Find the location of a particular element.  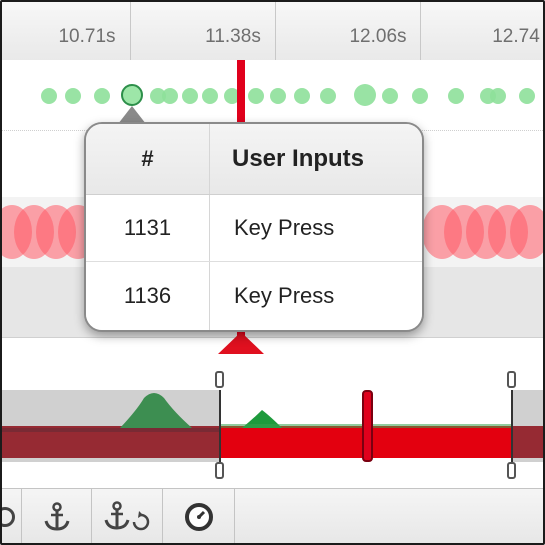

input-number: 1131 is located at coordinates (147, 227).